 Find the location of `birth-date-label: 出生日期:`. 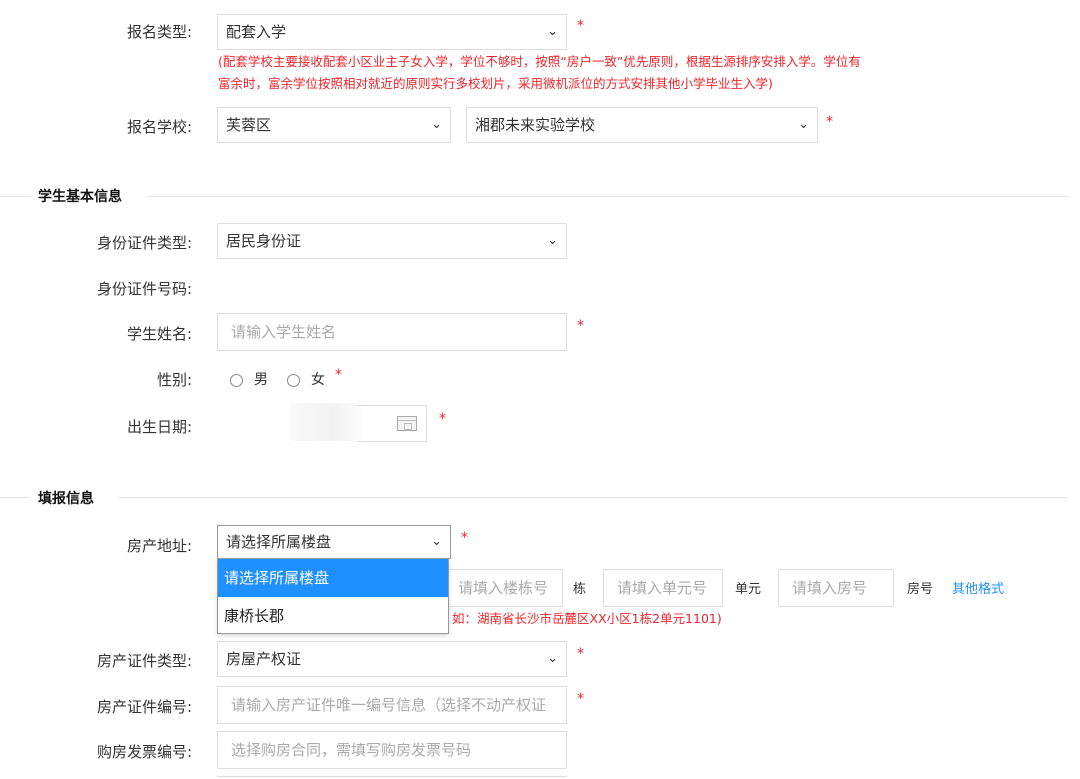

birth-date-label: 出生日期: is located at coordinates (159, 427).